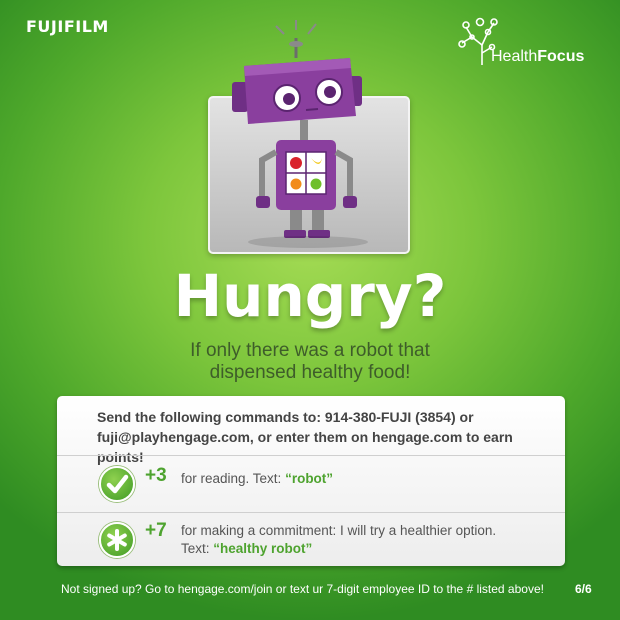 The width and height of the screenshot is (620, 620). Describe the element at coordinates (297, 91) in the screenshot. I see `robot-head` at that location.